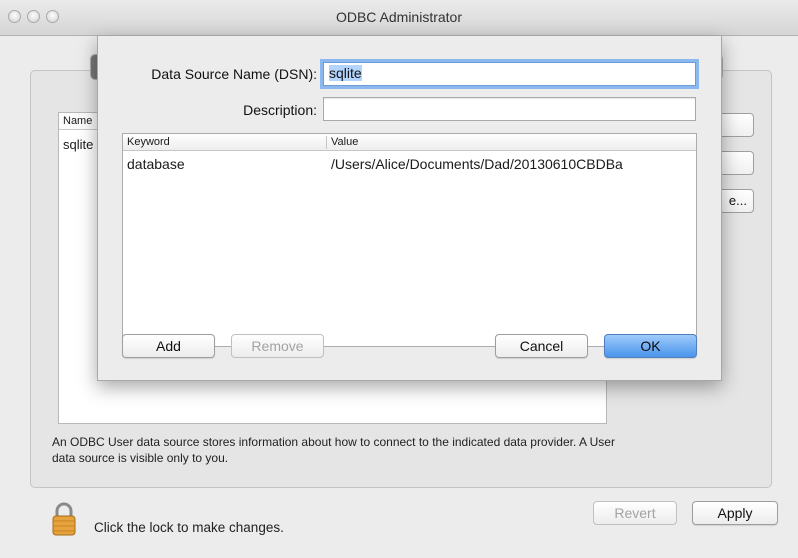 This screenshot has height=558, width=798. I want to click on column-divider, so click(326, 142).